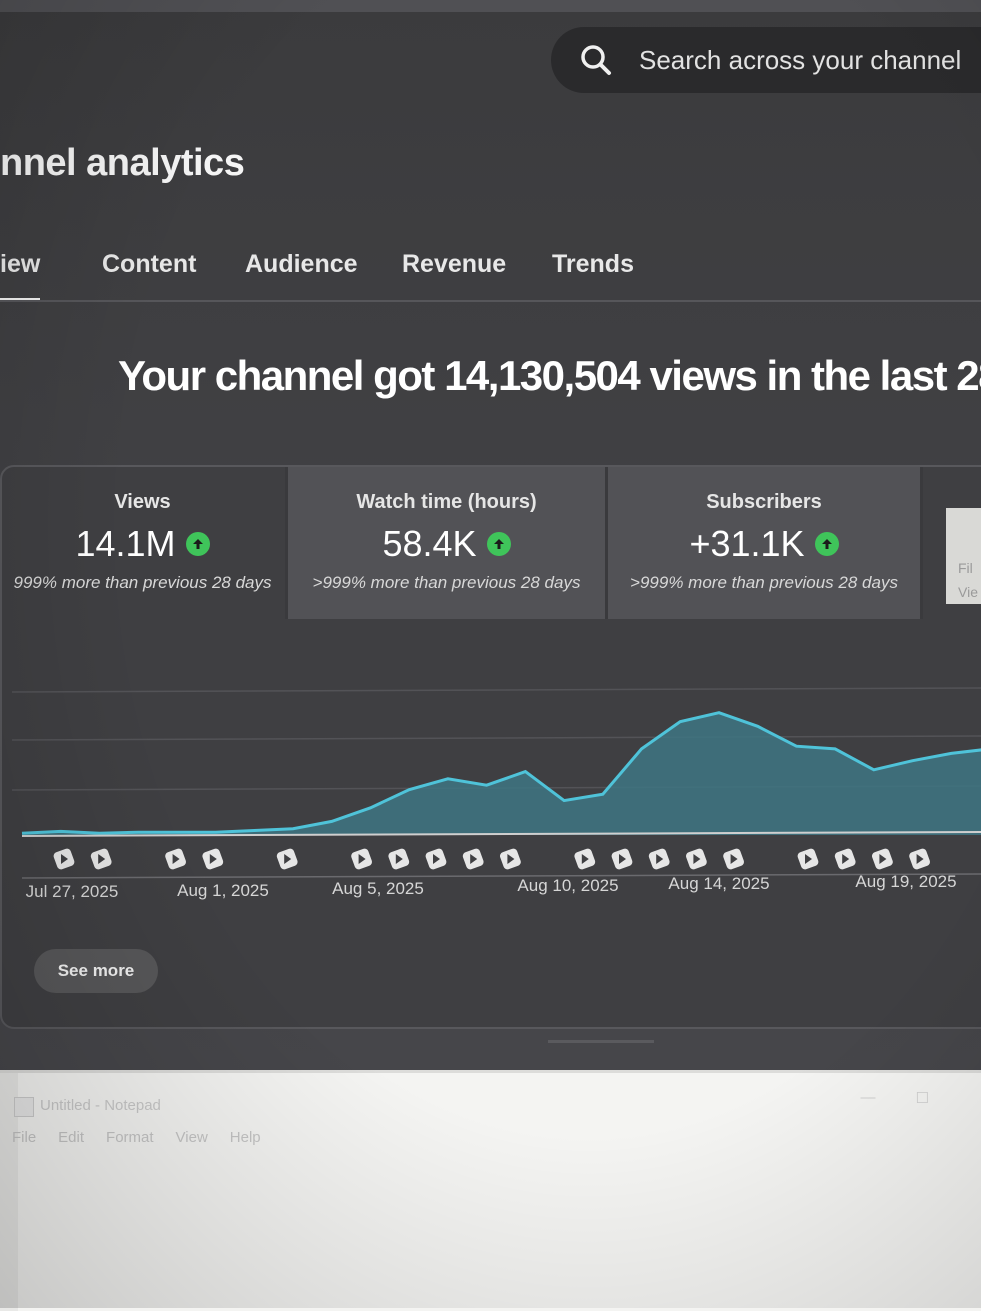 Image resolution: width=981 pixels, height=1311 pixels. I want to click on search-bar, so click(766, 60).